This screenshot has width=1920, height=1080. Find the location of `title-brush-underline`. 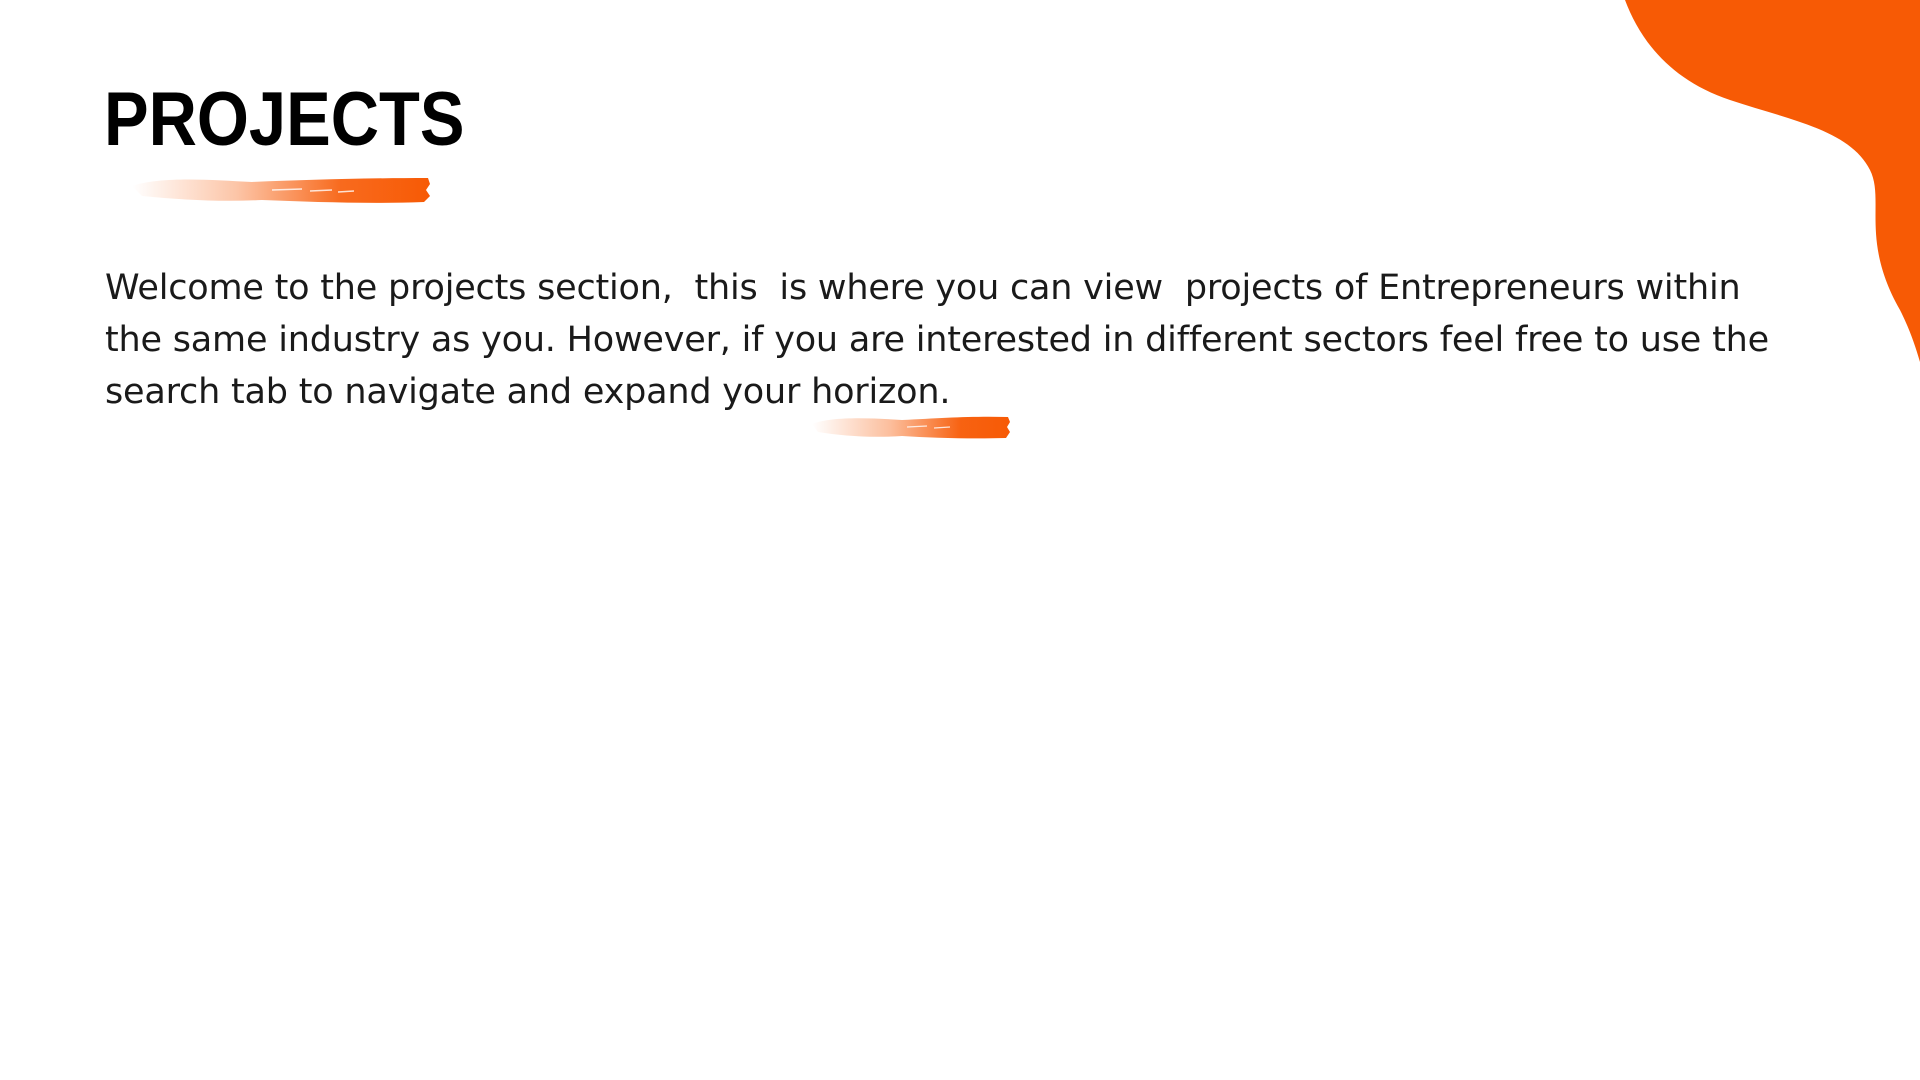

title-brush-underline is located at coordinates (281, 190).